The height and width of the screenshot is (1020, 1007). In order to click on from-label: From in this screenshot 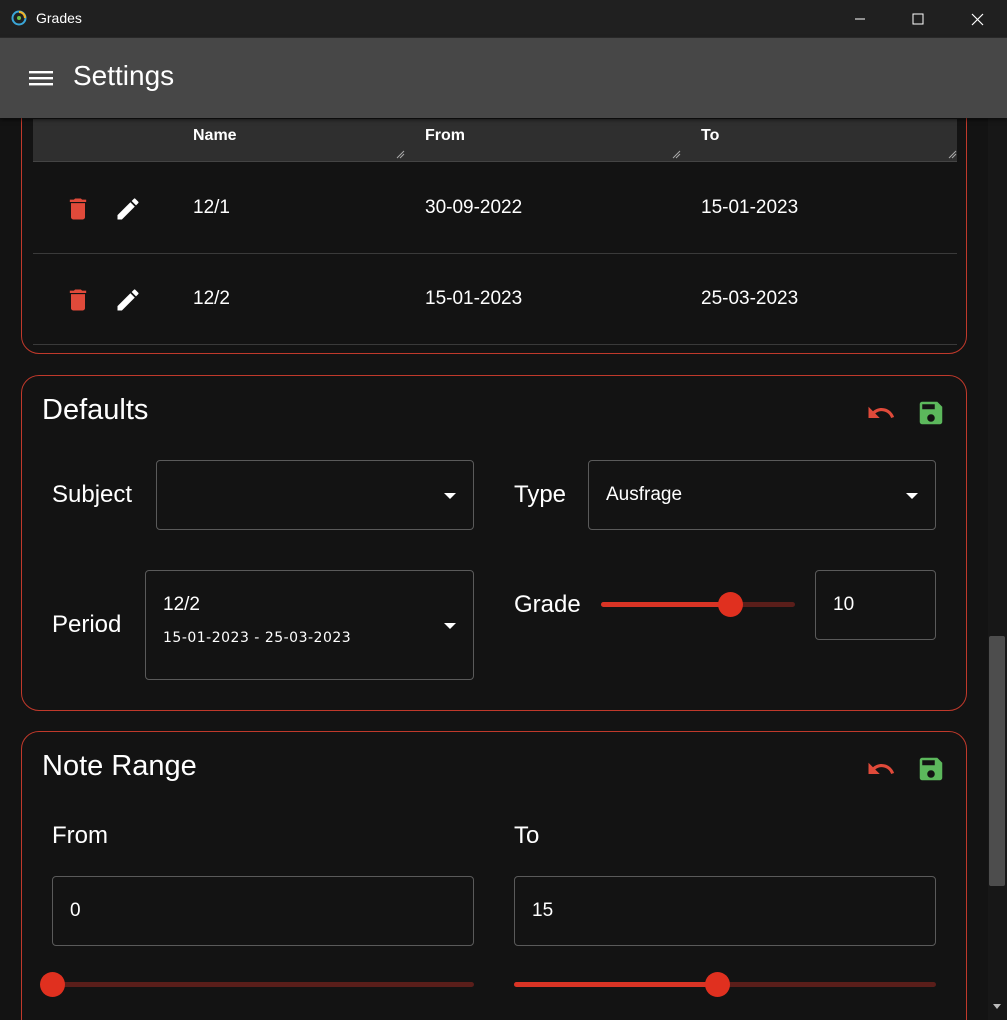, I will do `click(80, 835)`.